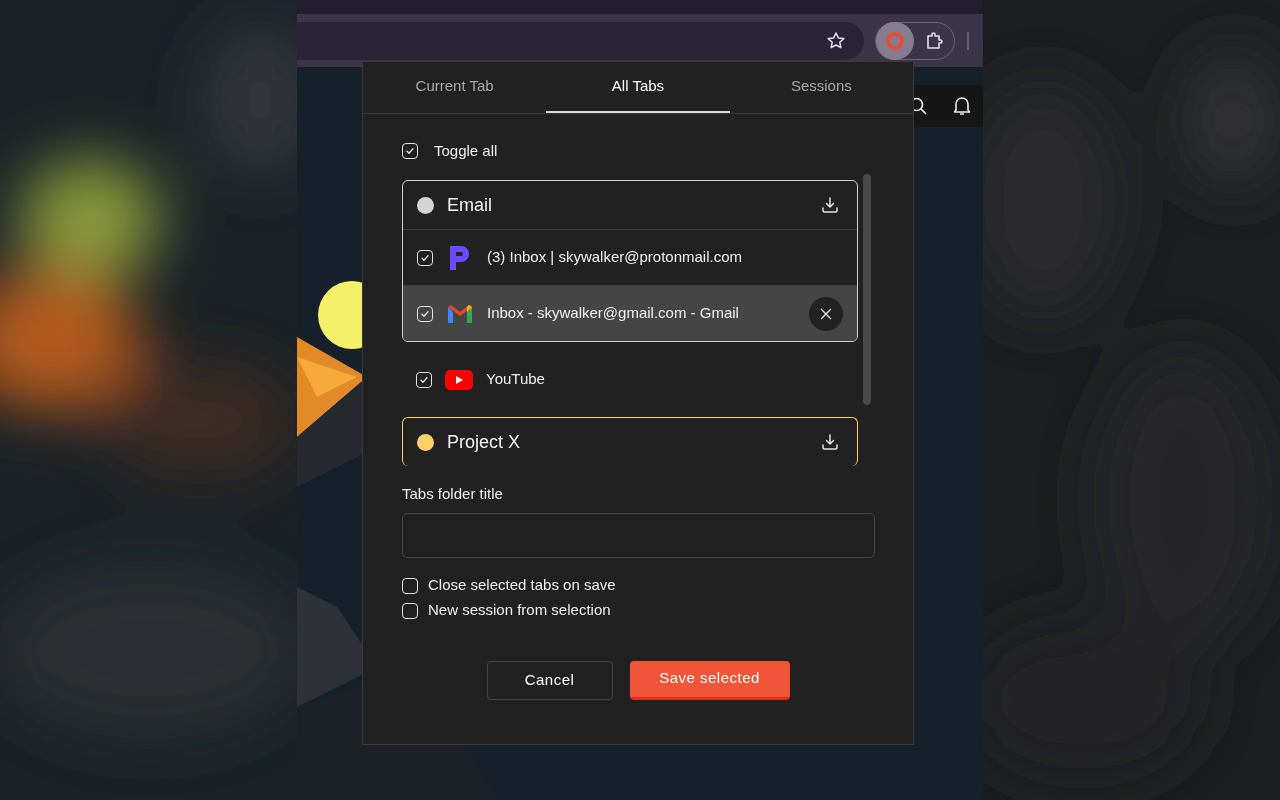 The width and height of the screenshot is (1280, 800). I want to click on close-button, so click(826, 313).